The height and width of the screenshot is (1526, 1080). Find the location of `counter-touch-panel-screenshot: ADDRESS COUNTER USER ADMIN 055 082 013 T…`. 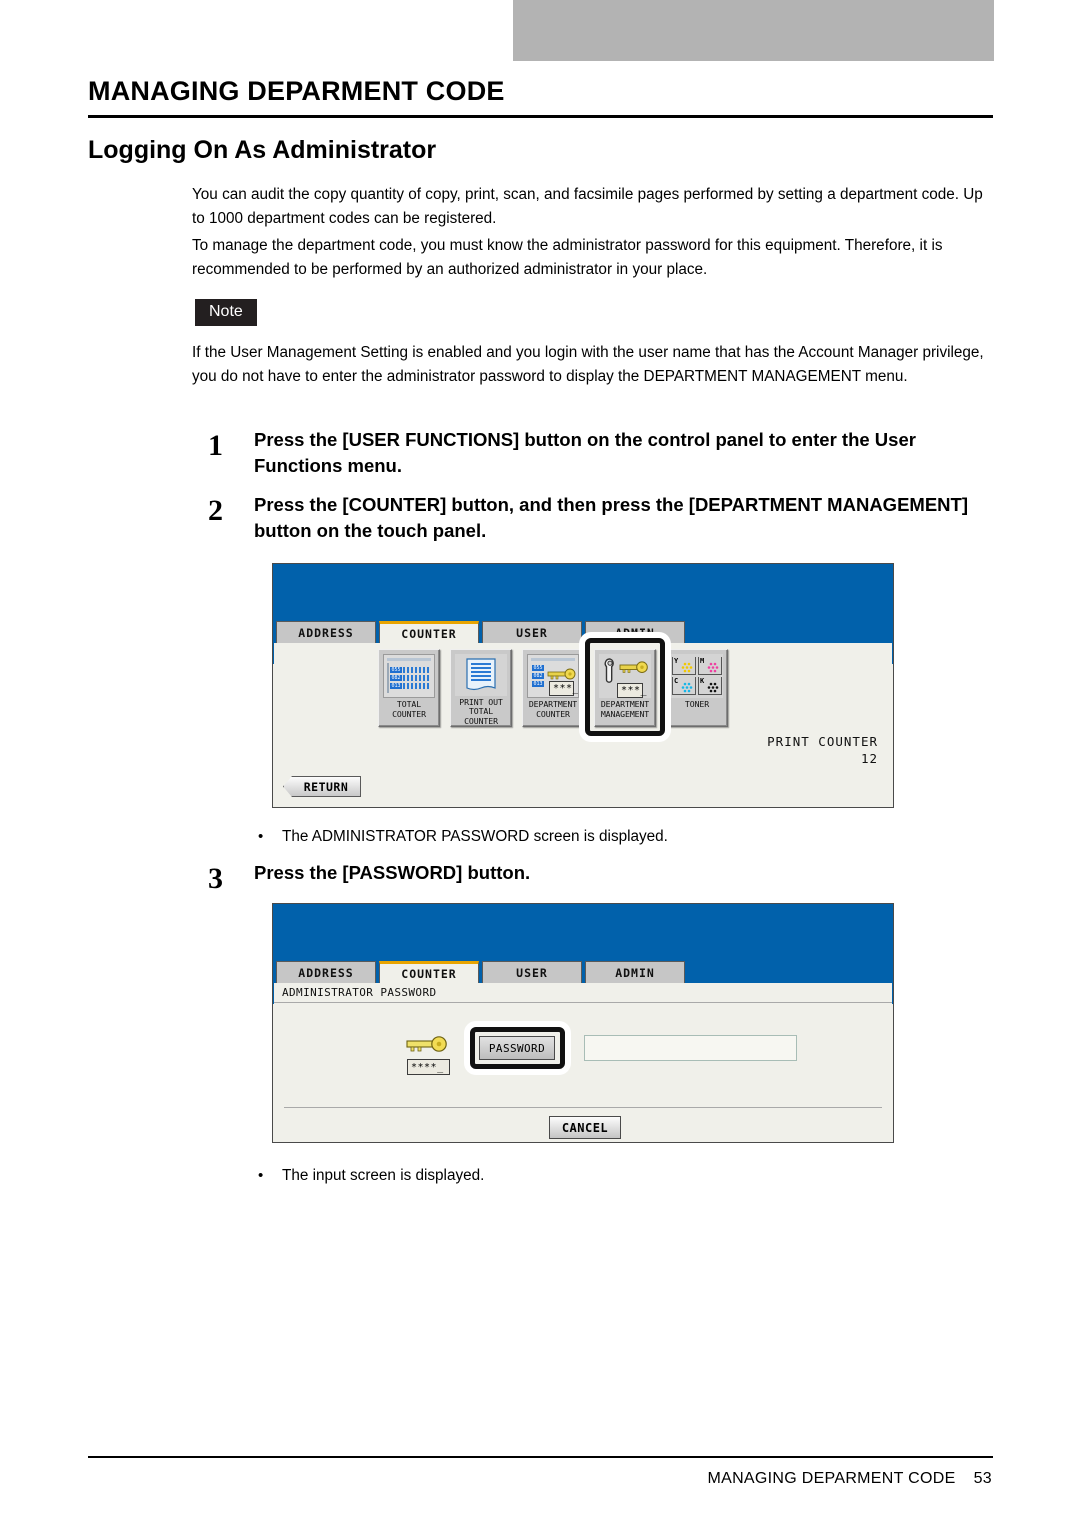

counter-touch-panel-screenshot: ADDRESS COUNTER USER ADMIN 055 082 013 T… is located at coordinates (583, 685).